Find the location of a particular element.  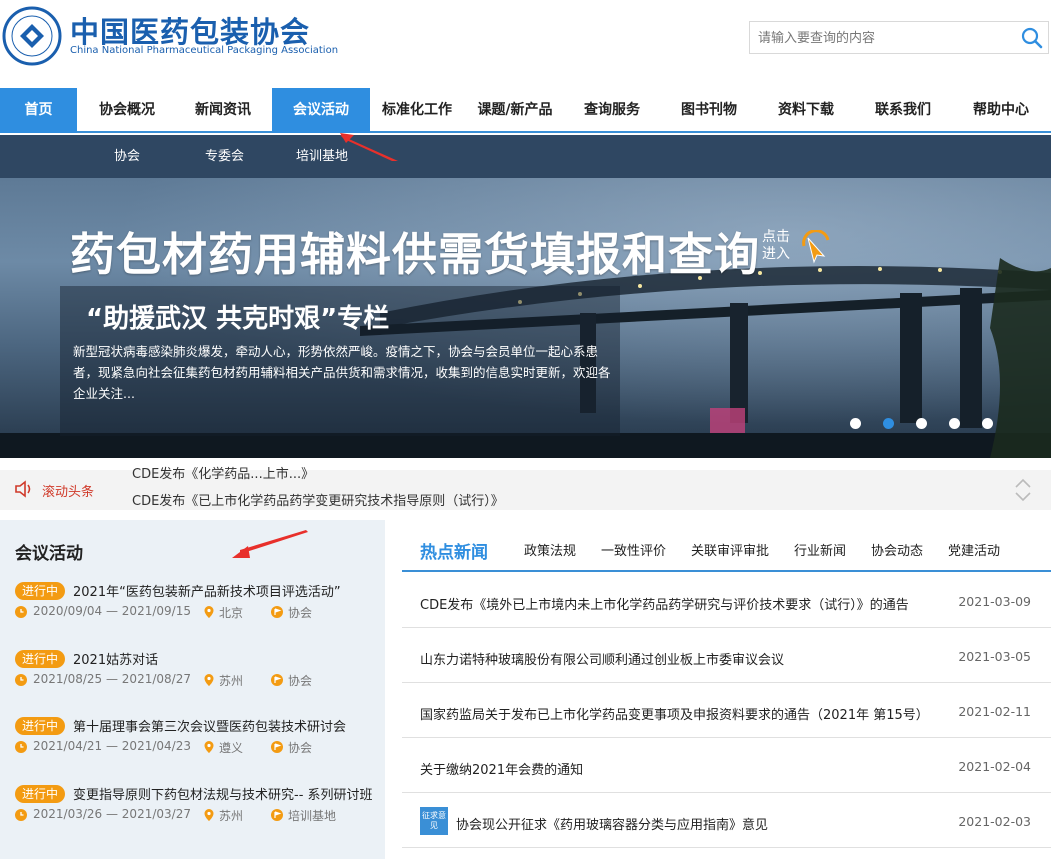

campaign-title: “助援武汉 共克时艰”专栏 is located at coordinates (238, 319).